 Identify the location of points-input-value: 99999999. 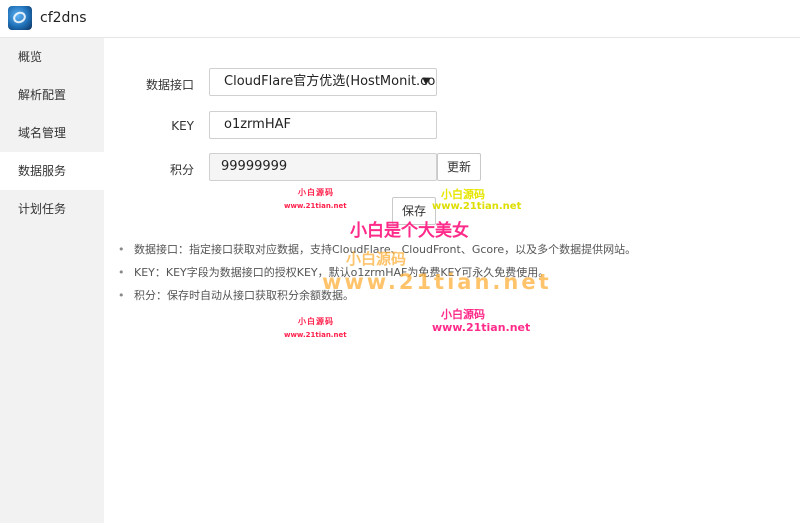
(254, 166).